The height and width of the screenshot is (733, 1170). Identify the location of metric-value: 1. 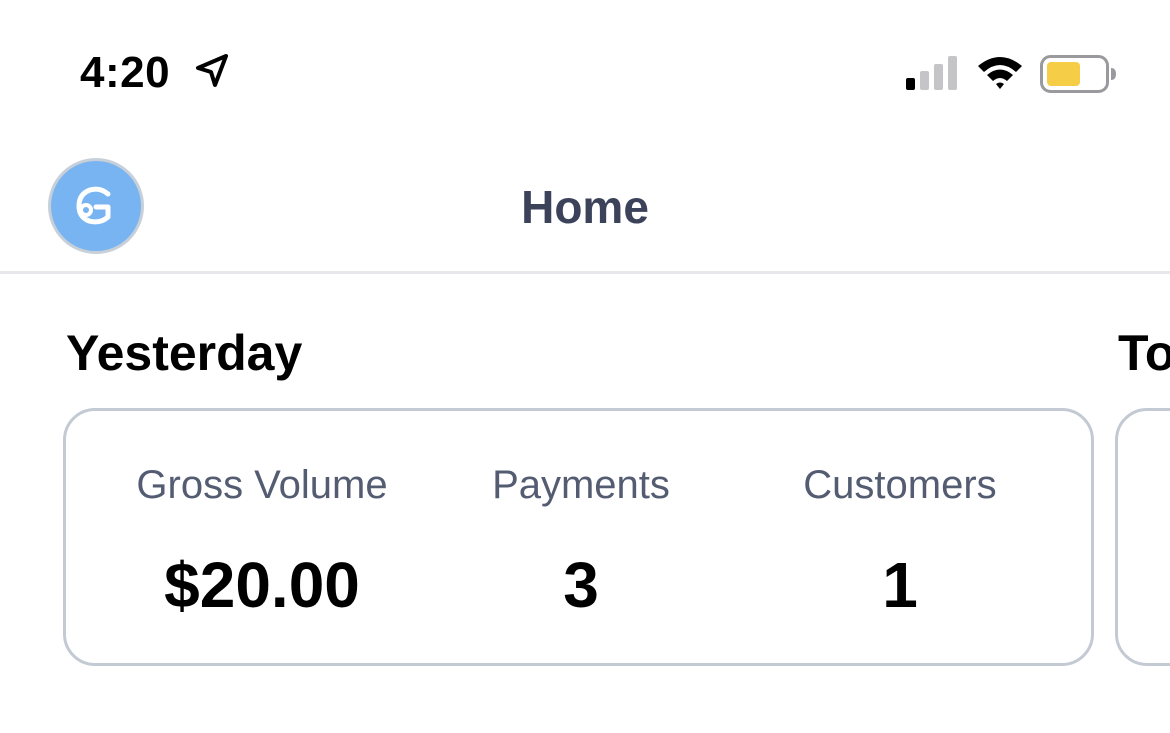
(900, 585).